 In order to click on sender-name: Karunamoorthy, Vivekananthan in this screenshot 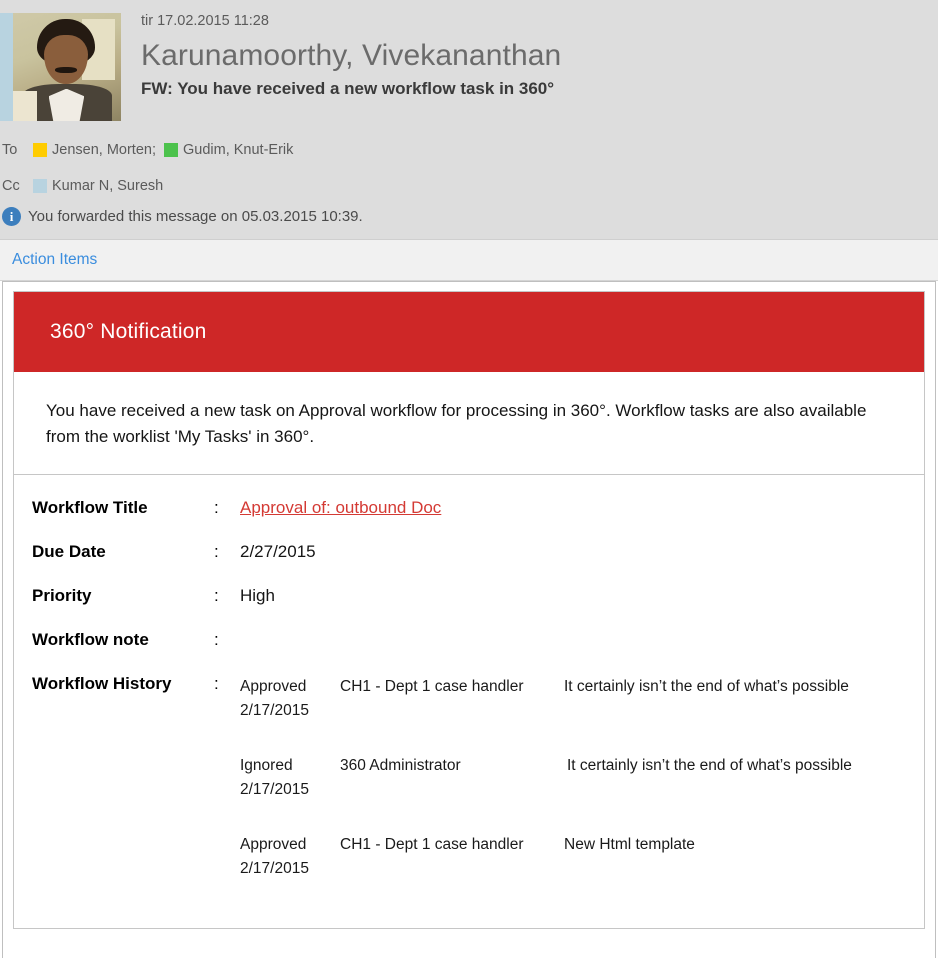, I will do `click(534, 56)`.